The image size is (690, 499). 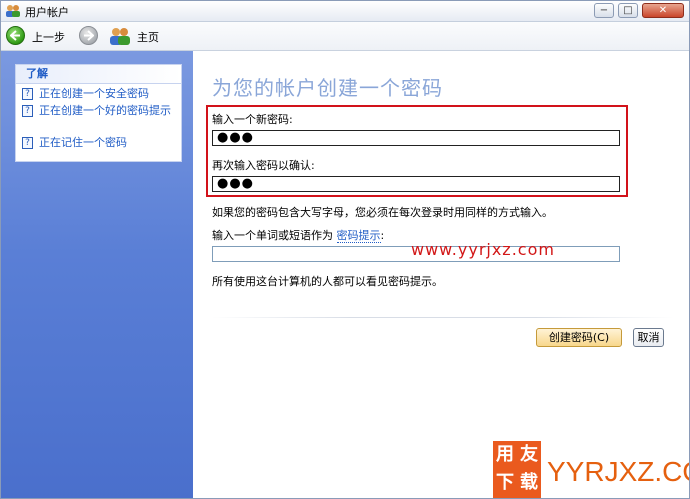 What do you see at coordinates (345, 36) in the screenshot?
I see `navigation-toolbar: 上一步 主页` at bounding box center [345, 36].